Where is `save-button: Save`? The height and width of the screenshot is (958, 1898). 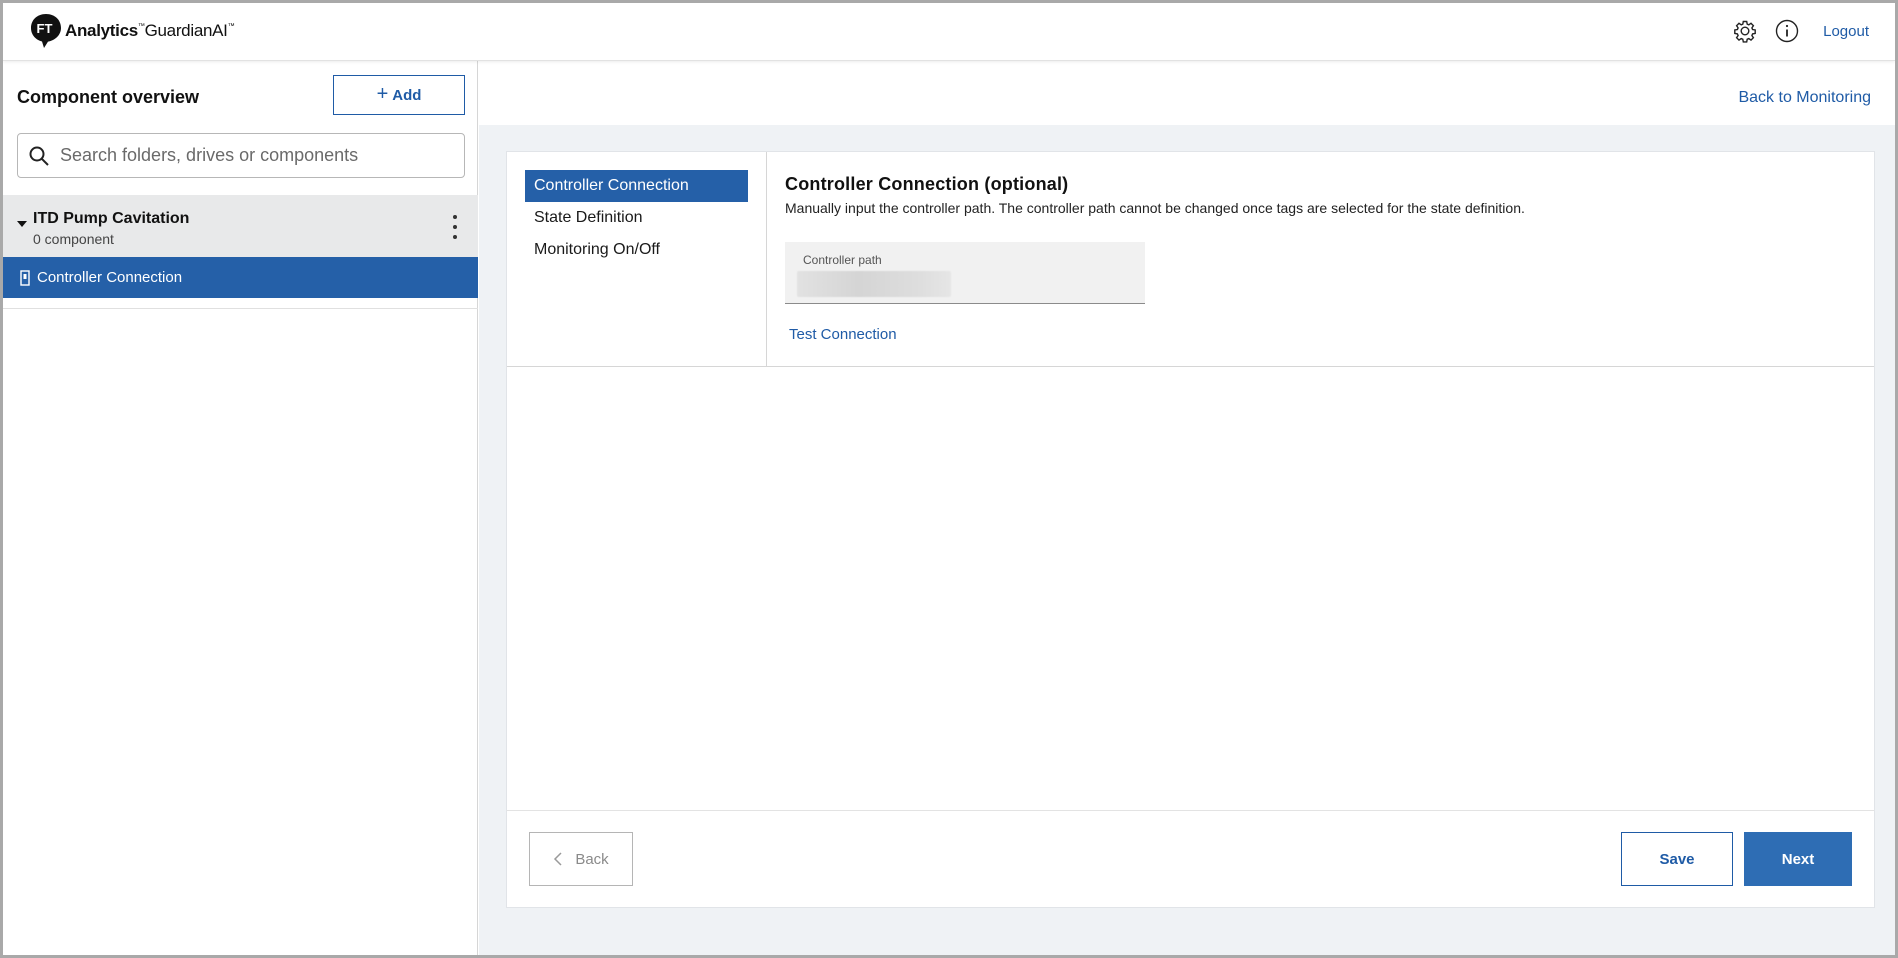 save-button: Save is located at coordinates (1677, 859).